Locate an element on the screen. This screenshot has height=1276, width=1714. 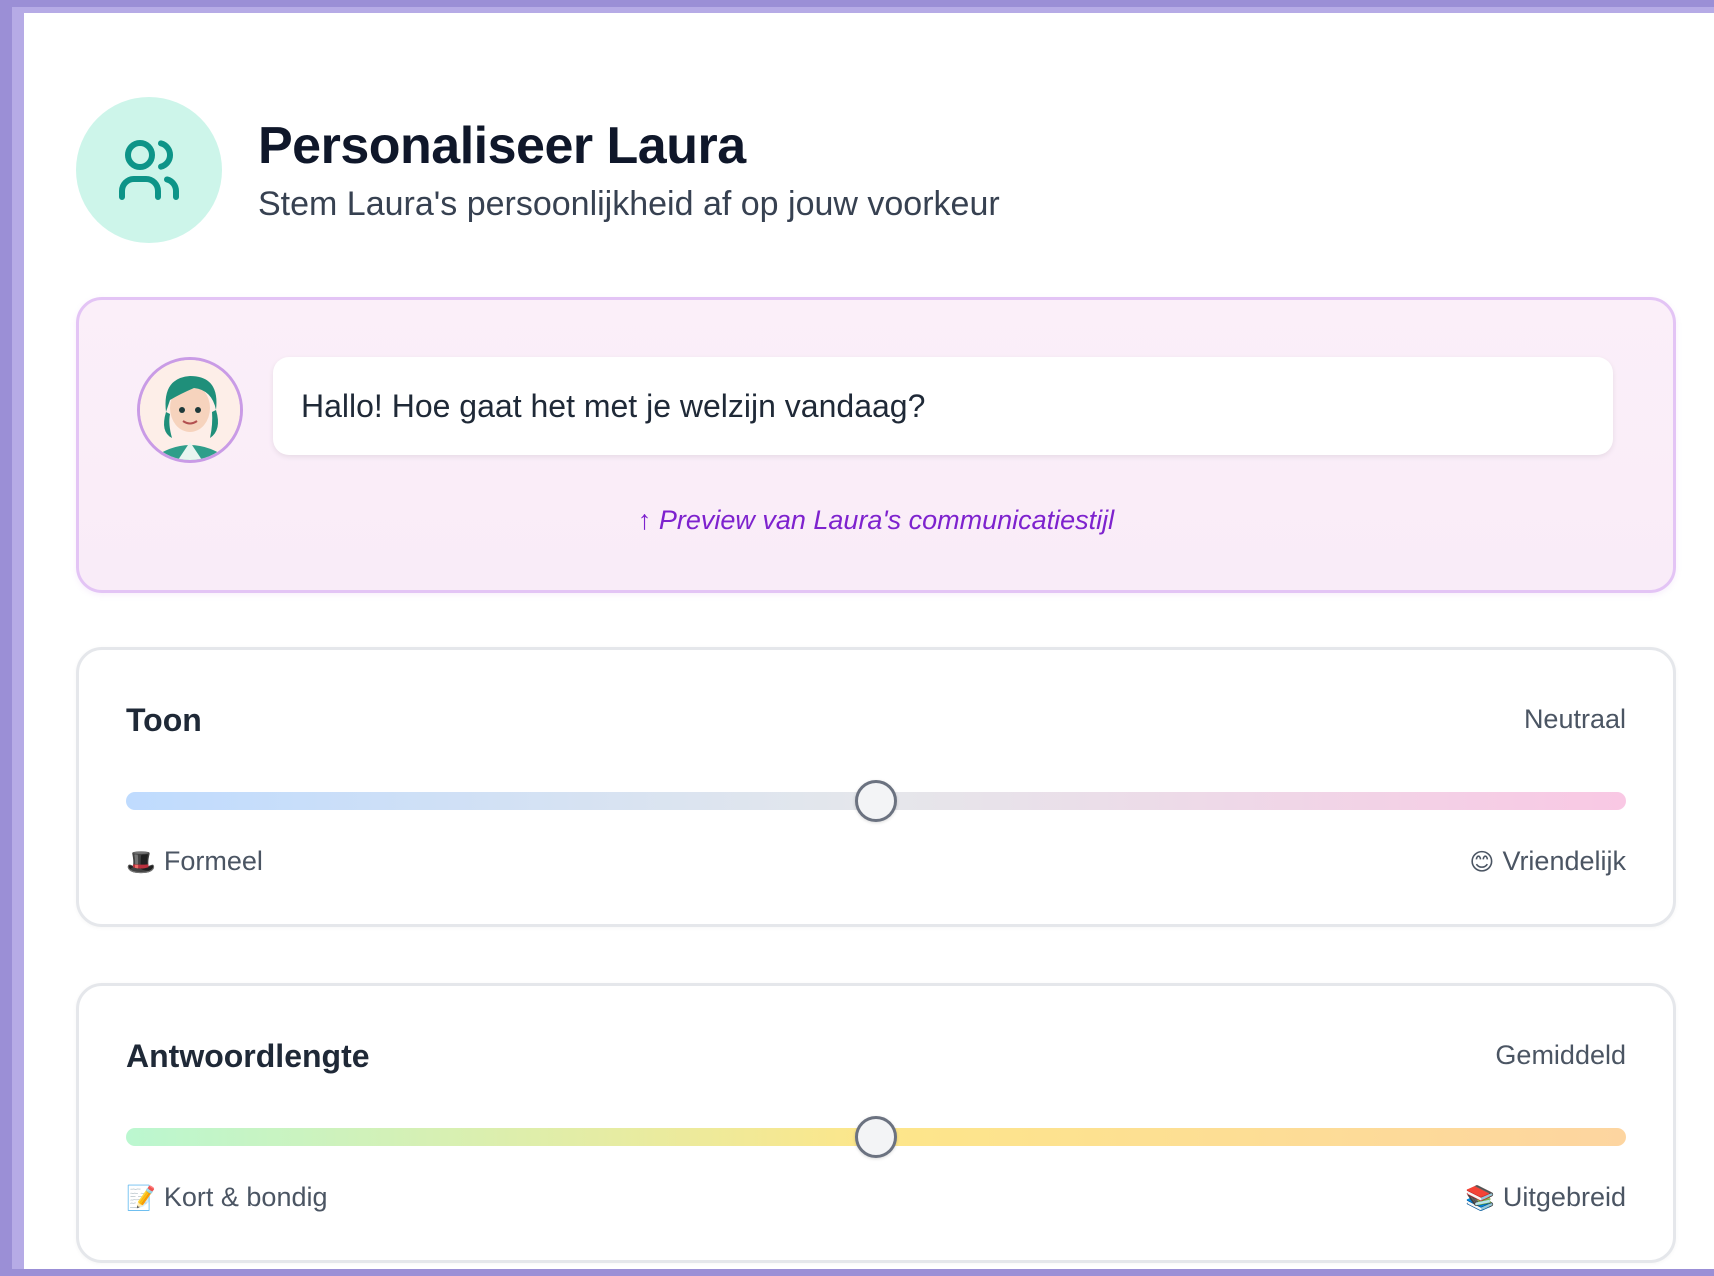
users-icon is located at coordinates (149, 170).